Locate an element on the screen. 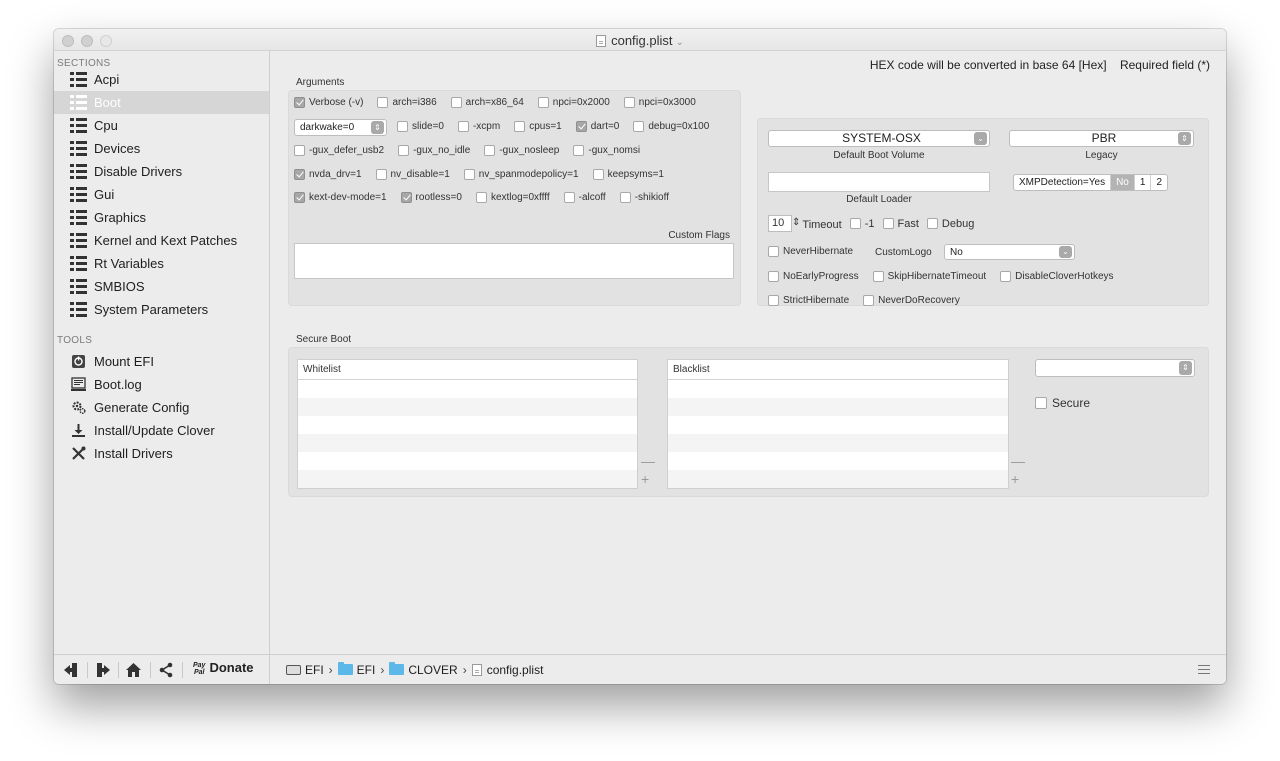  xmp-detection-label: XMPDetection=Yes is located at coordinates (1062, 182).